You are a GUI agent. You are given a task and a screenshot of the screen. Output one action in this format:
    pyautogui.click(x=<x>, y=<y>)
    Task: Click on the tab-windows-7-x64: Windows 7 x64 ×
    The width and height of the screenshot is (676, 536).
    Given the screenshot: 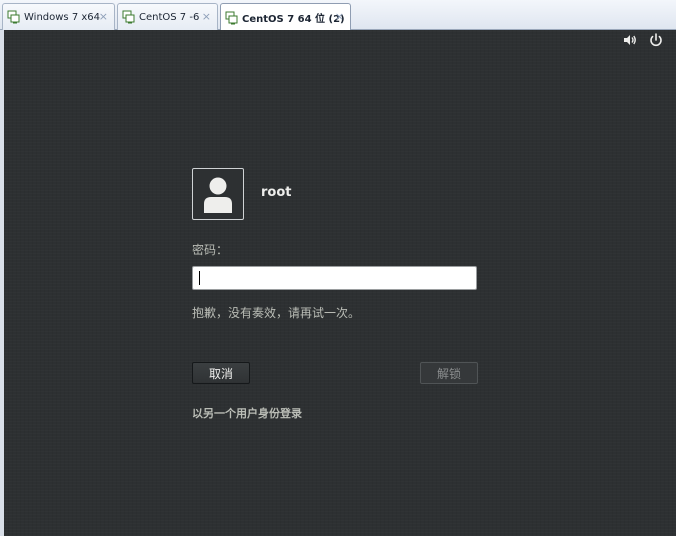 What is the action you would take?
    pyautogui.click(x=58, y=16)
    